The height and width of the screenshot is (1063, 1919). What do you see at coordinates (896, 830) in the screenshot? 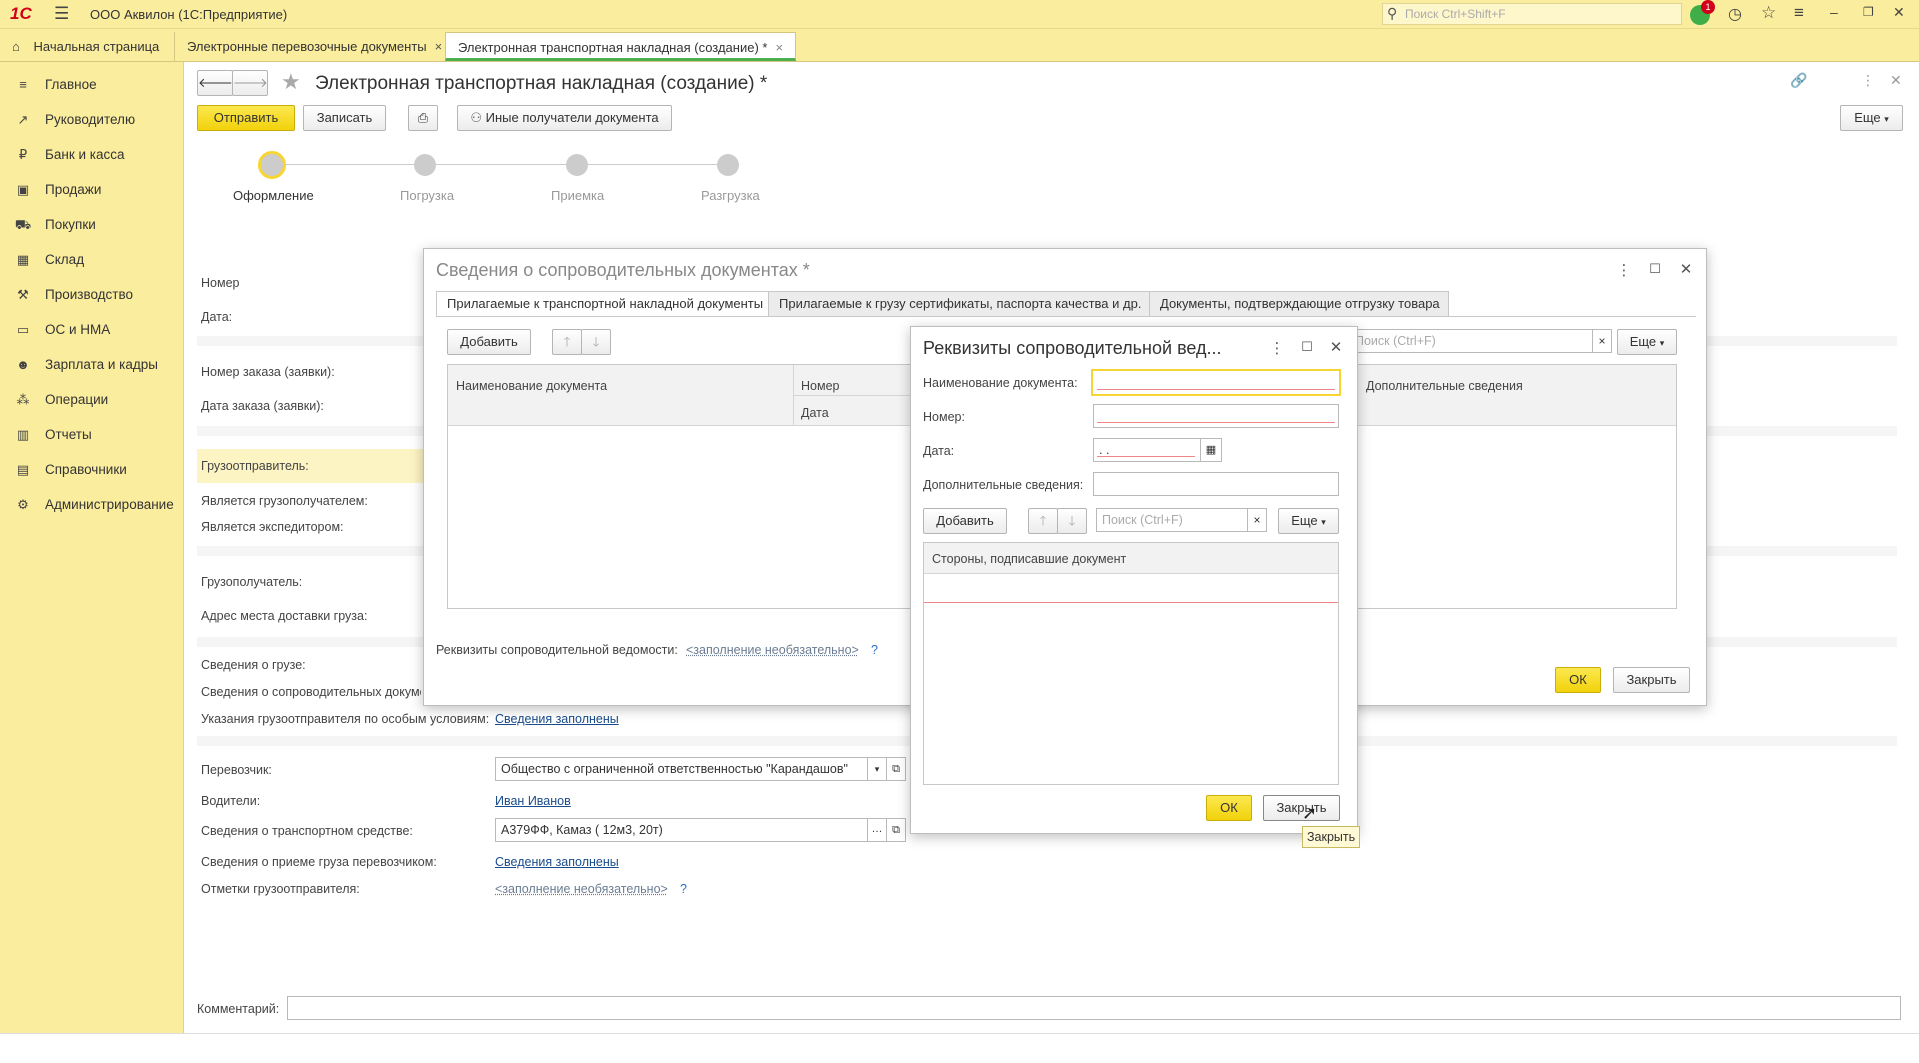
I see `vehicle-open-icon: ⧉` at bounding box center [896, 830].